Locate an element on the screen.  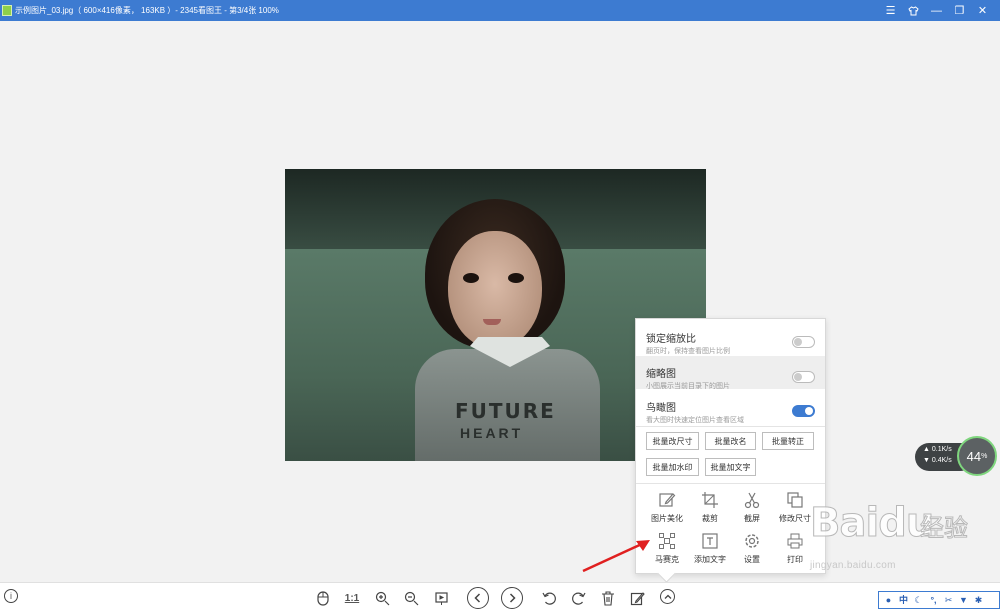
option-thumbnail: 缩略图 小图展示当前目录下的图片 is located at coordinates (730, 373).